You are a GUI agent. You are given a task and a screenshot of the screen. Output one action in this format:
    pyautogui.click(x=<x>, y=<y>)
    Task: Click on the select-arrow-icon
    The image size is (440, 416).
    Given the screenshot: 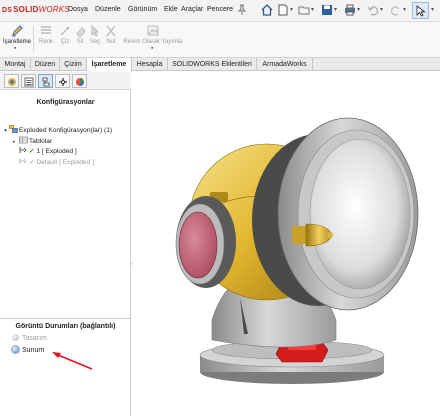 What is the action you would take?
    pyautogui.click(x=420, y=10)
    